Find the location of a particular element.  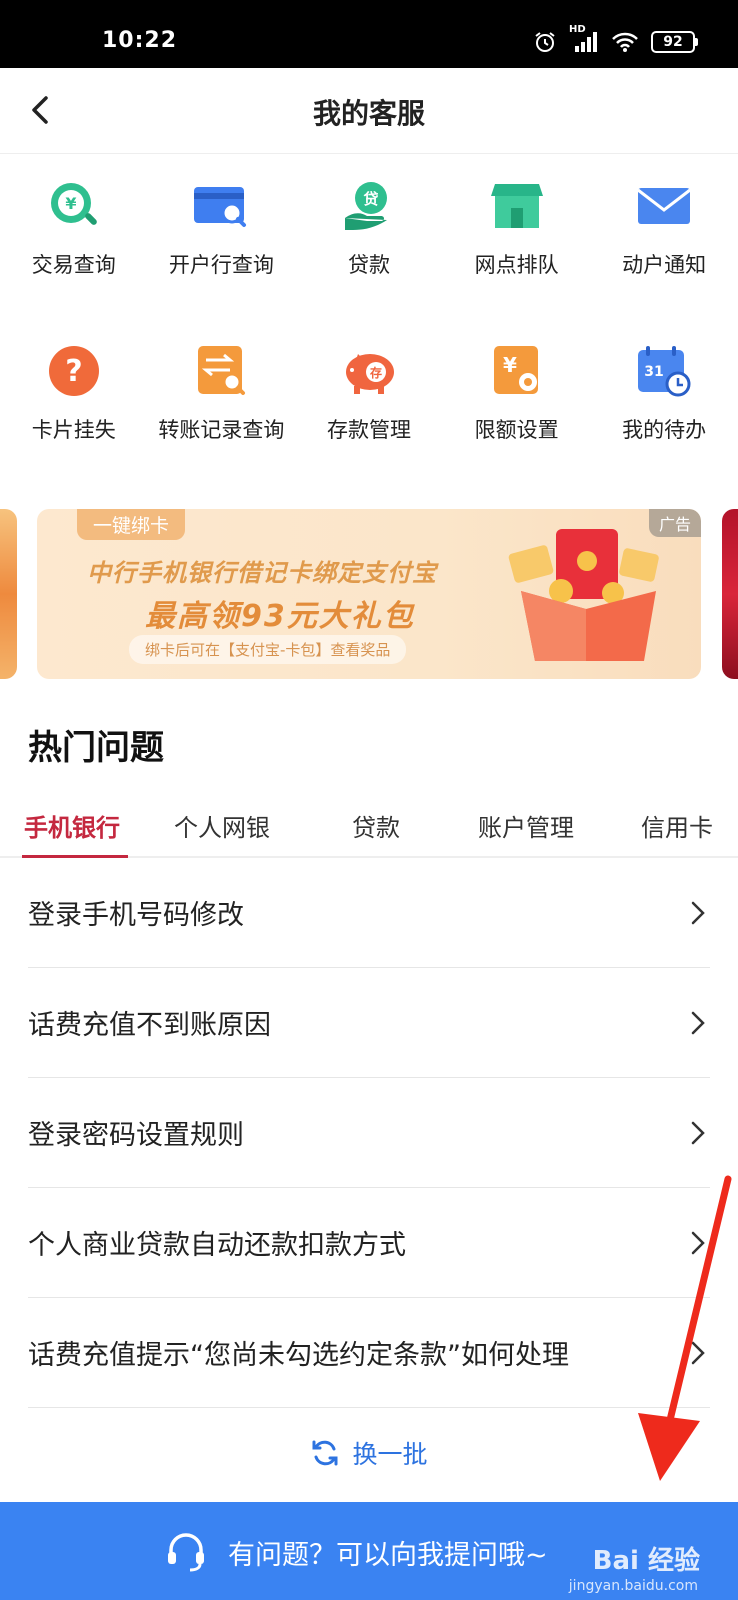

service-label: 存款管理 is located at coordinates (368, 430).